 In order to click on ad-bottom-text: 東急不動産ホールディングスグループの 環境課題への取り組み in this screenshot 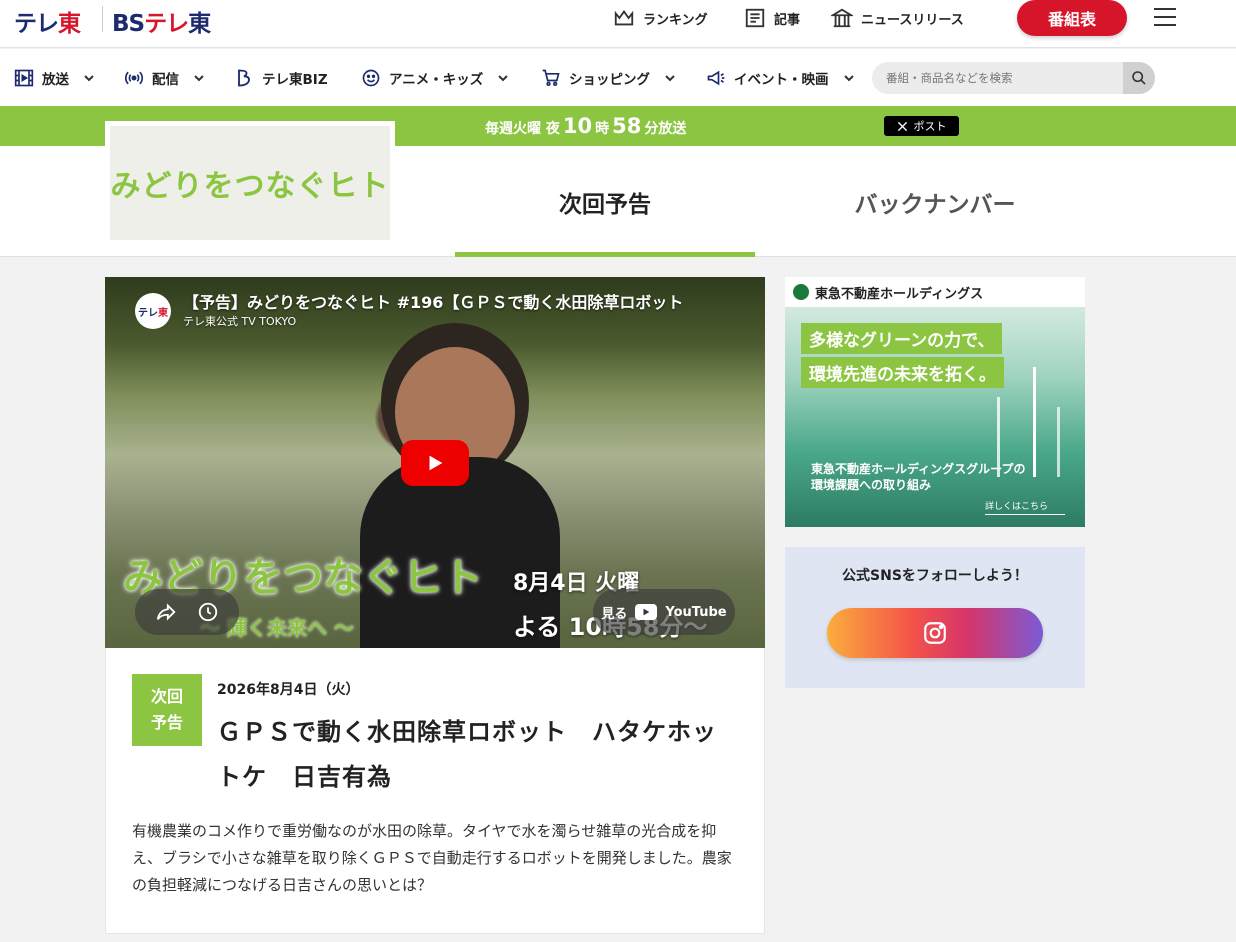, I will do `click(918, 477)`.